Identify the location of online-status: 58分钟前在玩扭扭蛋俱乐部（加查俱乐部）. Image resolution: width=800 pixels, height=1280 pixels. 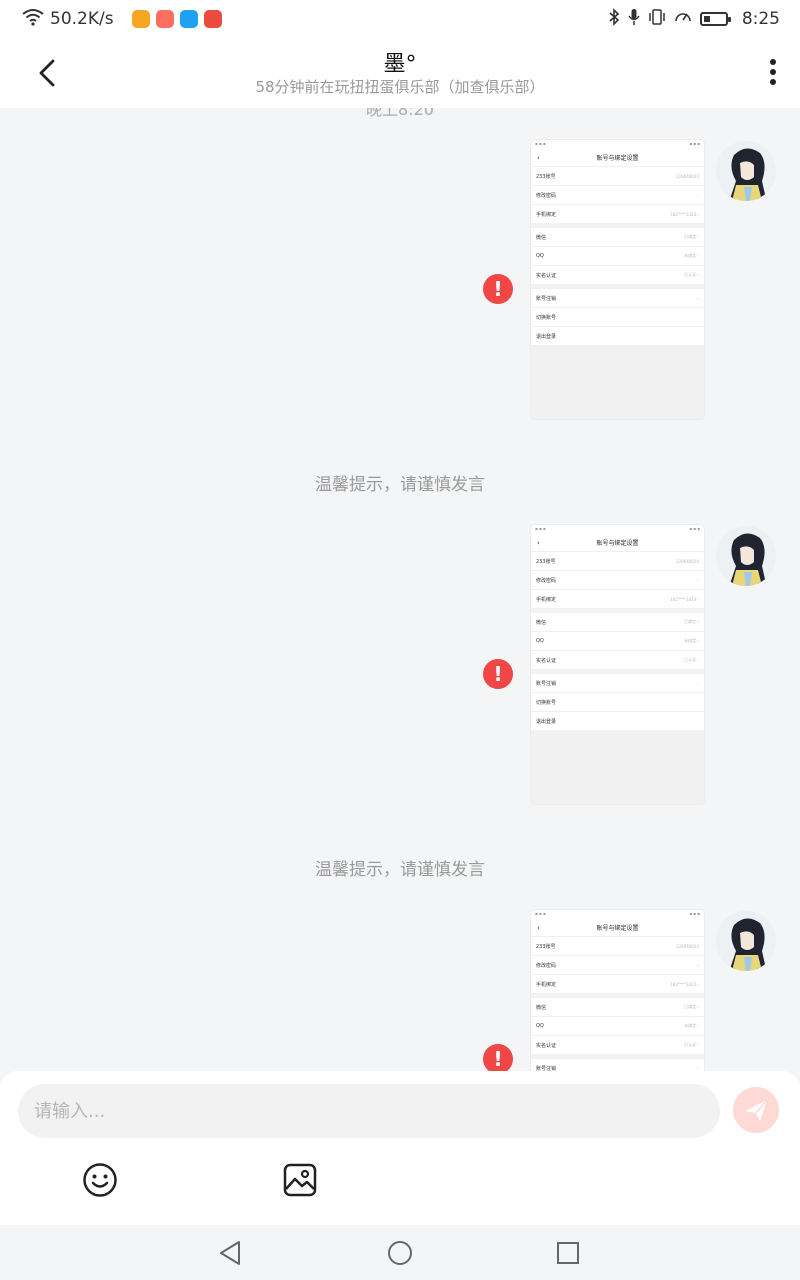
(400, 87).